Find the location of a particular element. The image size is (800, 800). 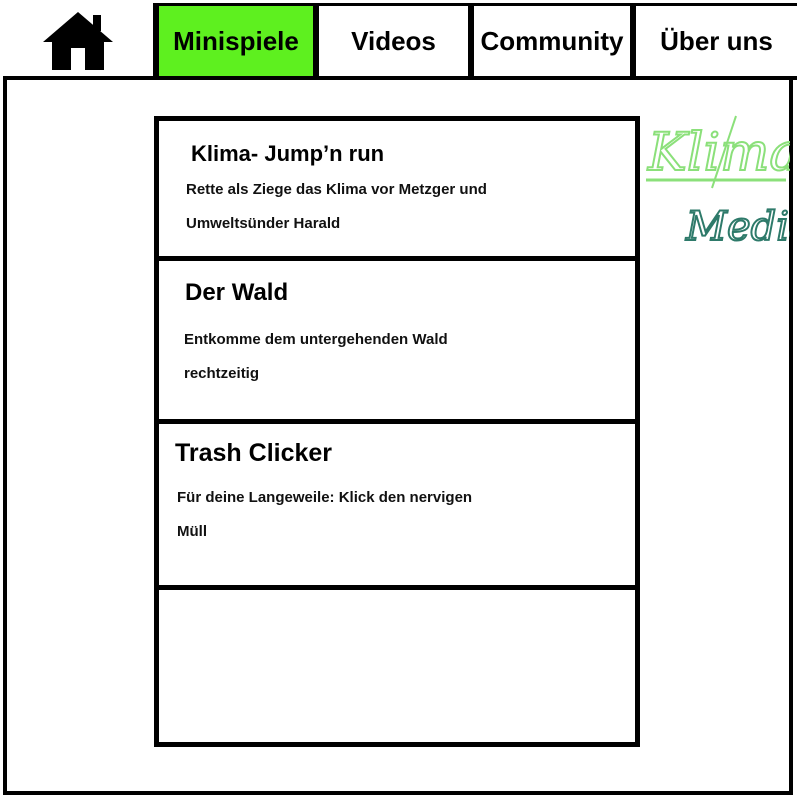

game-card-empty is located at coordinates (397, 666).